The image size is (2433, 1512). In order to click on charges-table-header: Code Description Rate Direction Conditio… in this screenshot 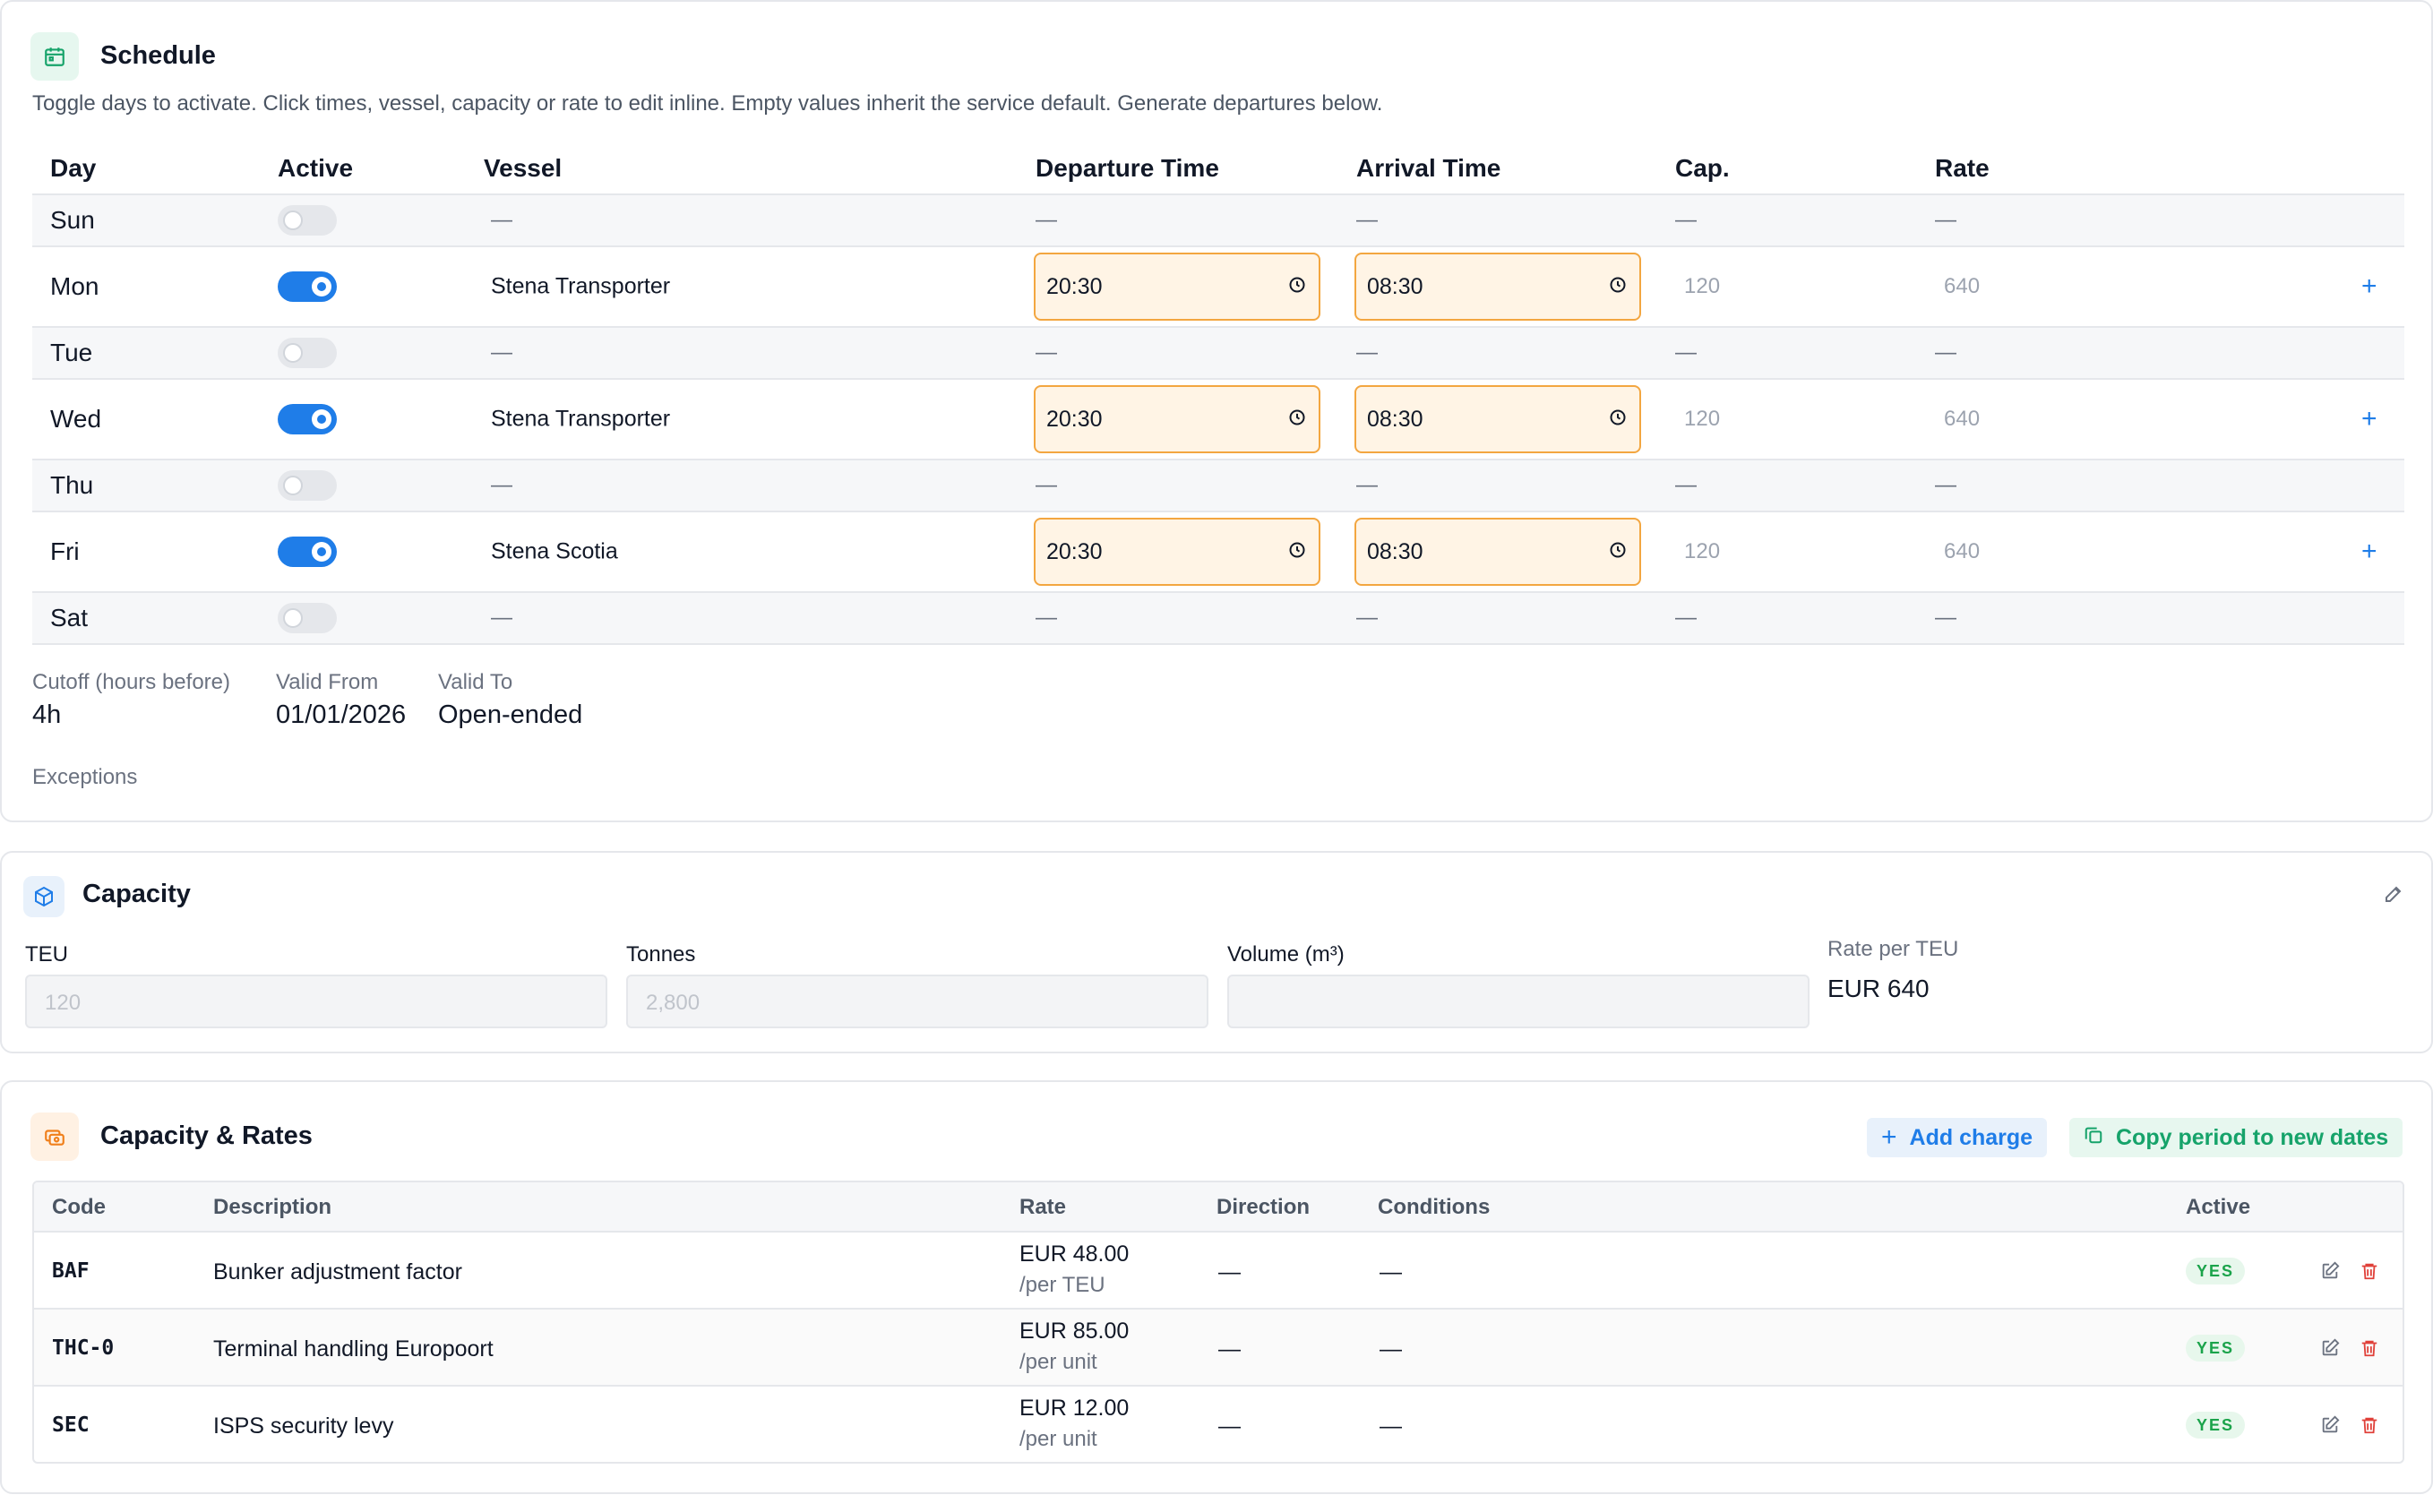, I will do `click(1218, 1208)`.